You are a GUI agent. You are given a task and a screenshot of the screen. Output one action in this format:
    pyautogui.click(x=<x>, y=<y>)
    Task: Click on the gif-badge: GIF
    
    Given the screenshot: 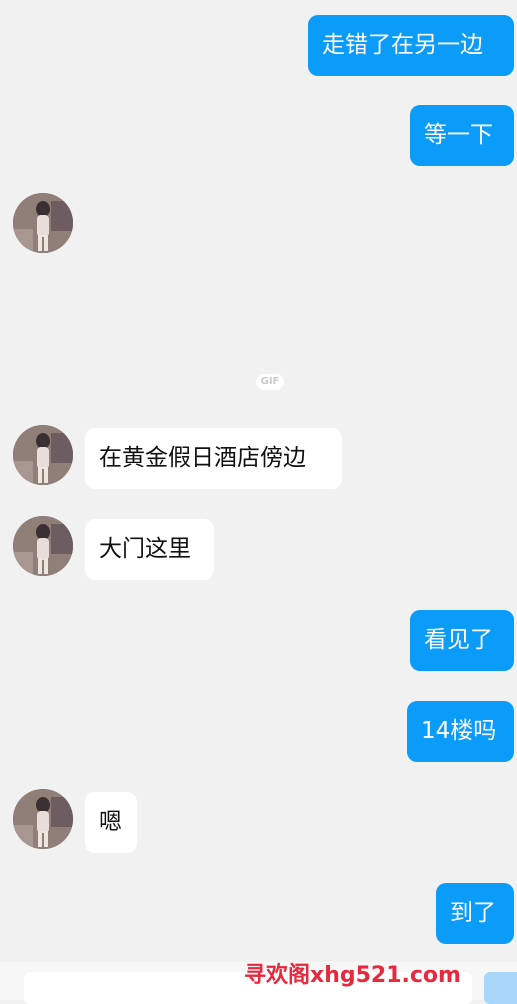 What is the action you would take?
    pyautogui.click(x=270, y=382)
    